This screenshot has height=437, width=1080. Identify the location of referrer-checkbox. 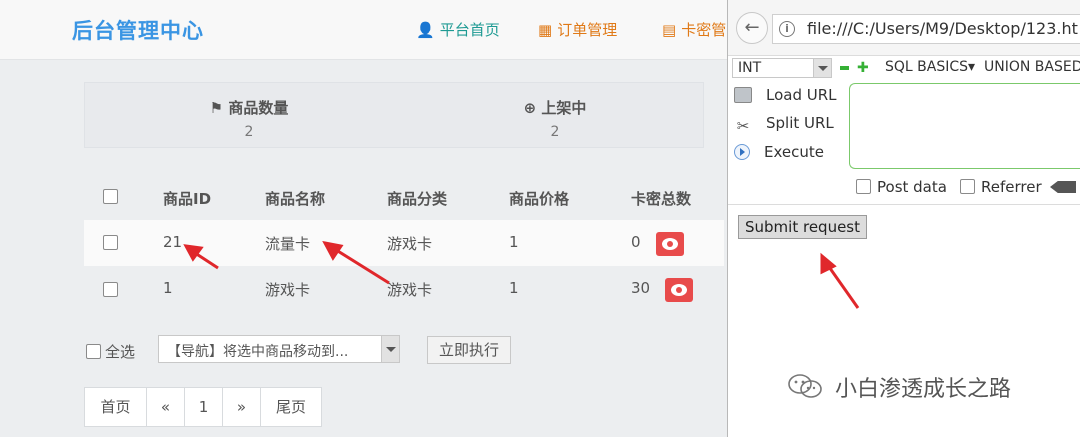
(967, 186).